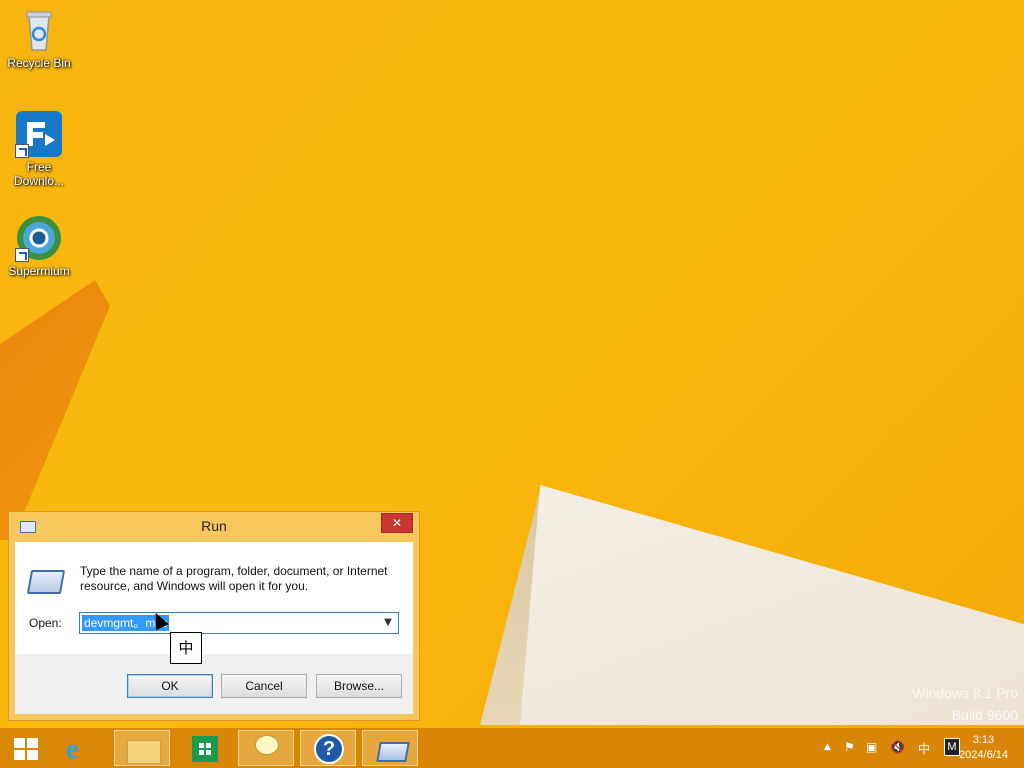 The width and height of the screenshot is (1024, 768). I want to click on taskbar-store, so click(204, 748).